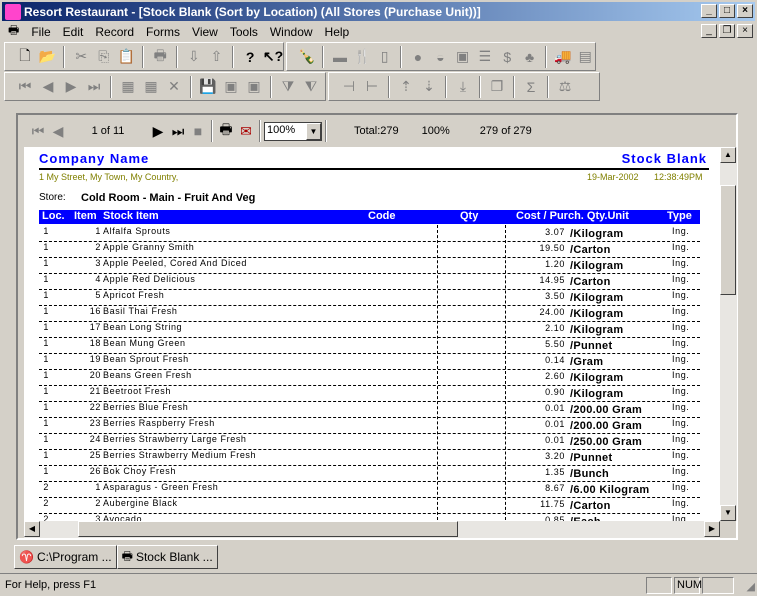 This screenshot has width=757, height=596. I want to click on total-count: Total:279, so click(376, 131).